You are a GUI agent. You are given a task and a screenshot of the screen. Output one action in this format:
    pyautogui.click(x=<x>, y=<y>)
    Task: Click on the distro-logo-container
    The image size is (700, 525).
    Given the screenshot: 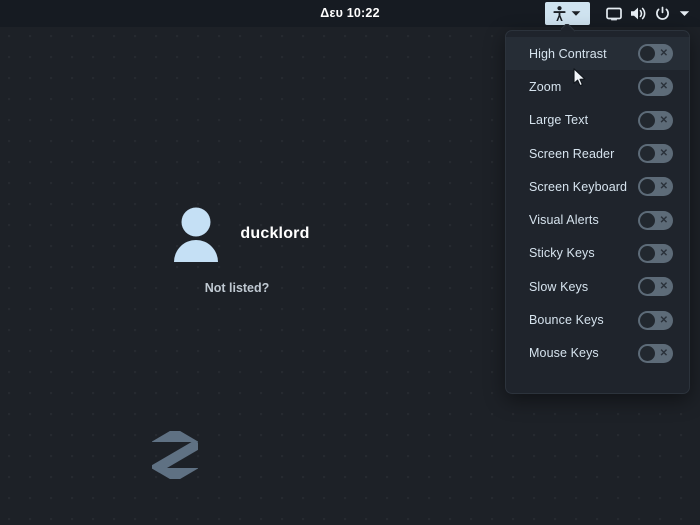 What is the action you would take?
    pyautogui.click(x=350, y=457)
    